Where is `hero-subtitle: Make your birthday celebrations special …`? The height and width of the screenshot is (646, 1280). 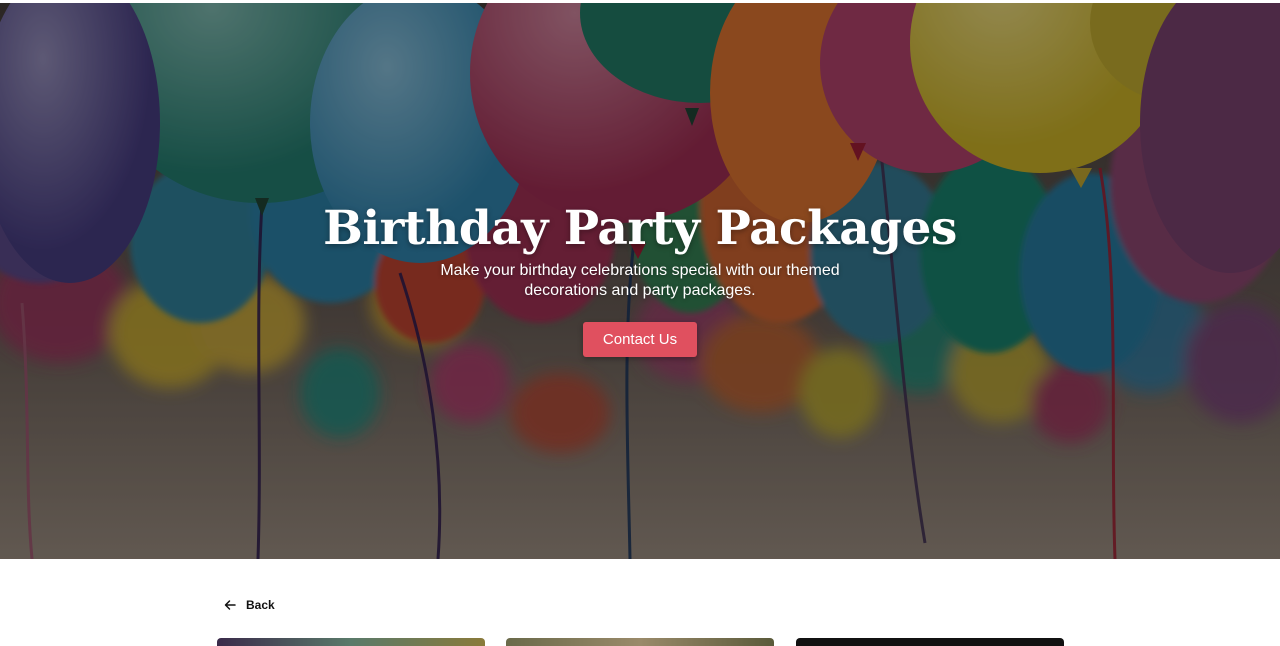
hero-subtitle: Make your birthday celebrations special … is located at coordinates (640, 280).